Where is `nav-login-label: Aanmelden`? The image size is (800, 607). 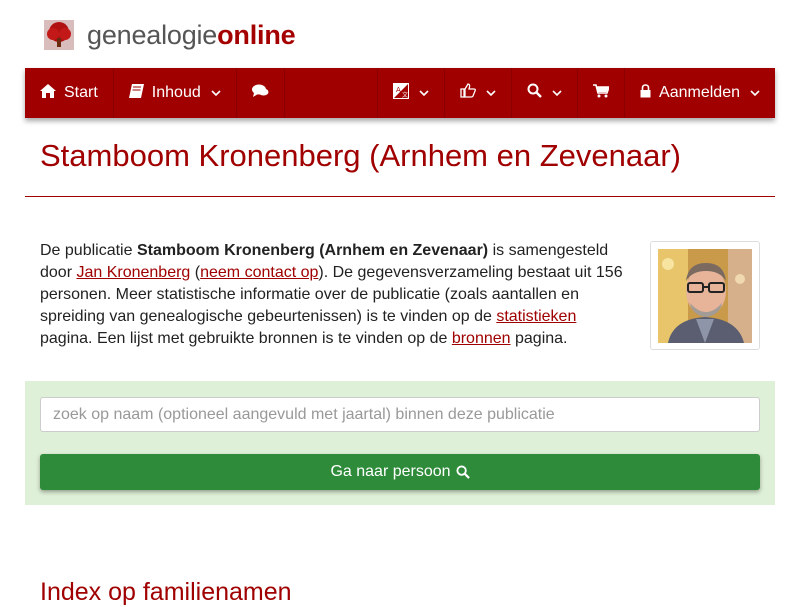 nav-login-label: Aanmelden is located at coordinates (699, 92).